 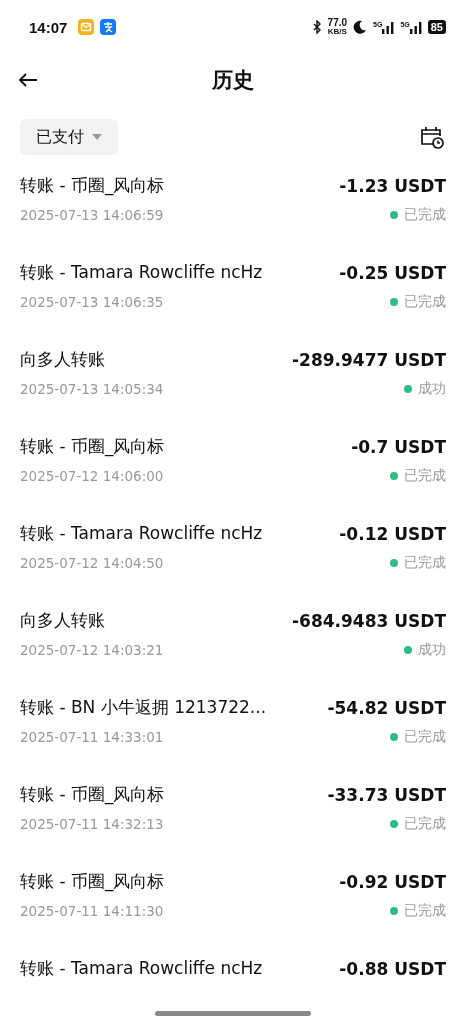 I want to click on transaction-amount: -0.92 USDT, so click(x=392, y=881).